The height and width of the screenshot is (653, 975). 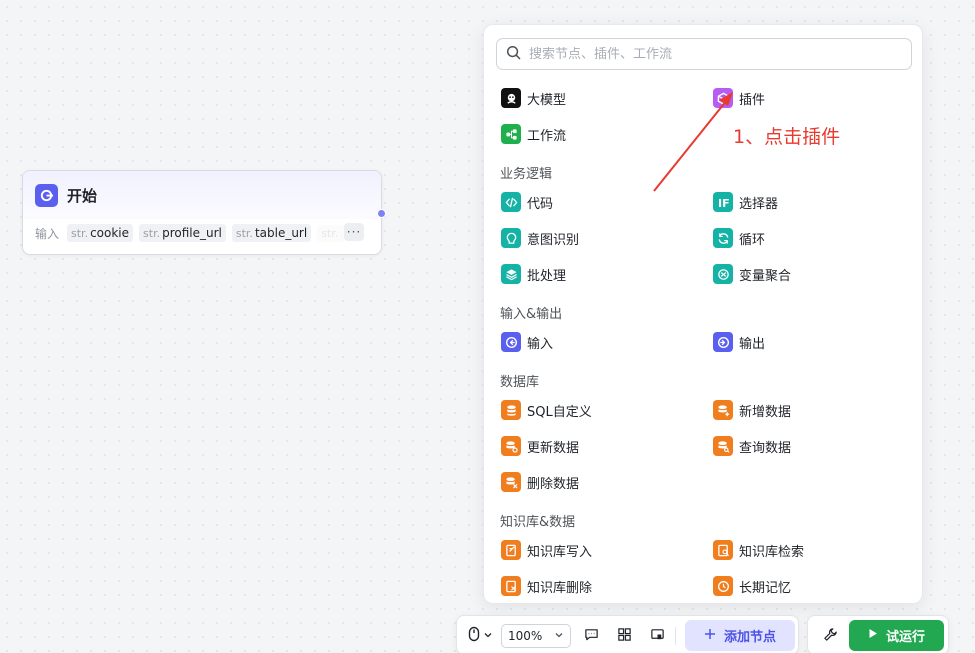 I want to click on database-delete-icon, so click(x=511, y=482).